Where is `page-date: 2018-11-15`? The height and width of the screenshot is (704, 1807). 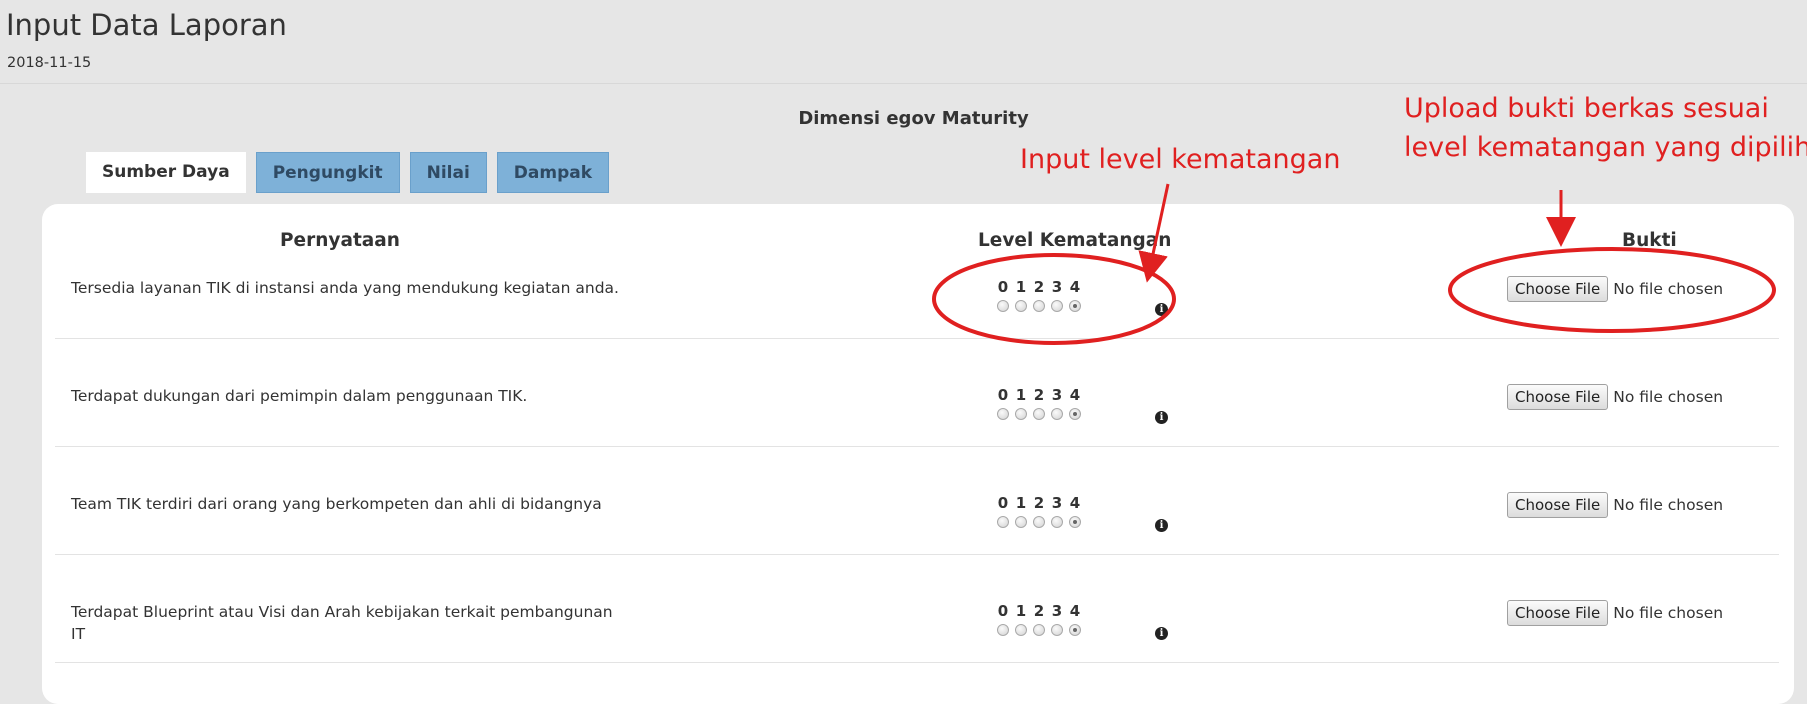
page-date: 2018-11-15 is located at coordinates (49, 63).